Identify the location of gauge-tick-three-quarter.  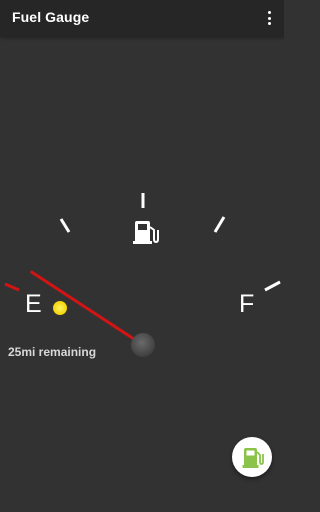
(219, 224).